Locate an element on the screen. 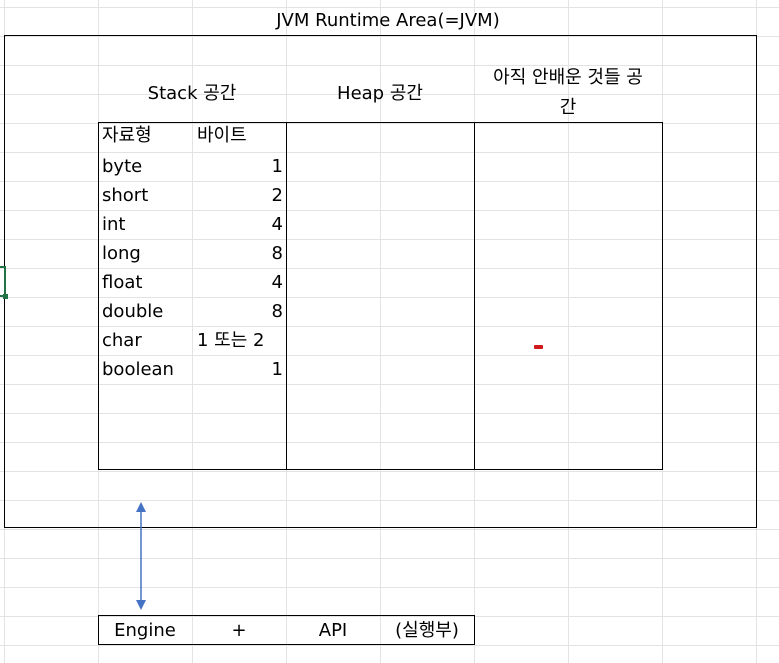 The image size is (779, 663). table-row-bytes: 1 또는 2 is located at coordinates (231, 340).